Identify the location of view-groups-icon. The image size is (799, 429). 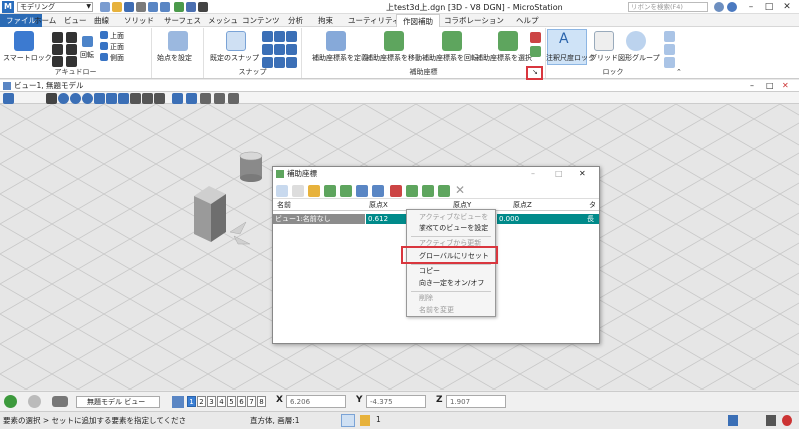
(178, 402).